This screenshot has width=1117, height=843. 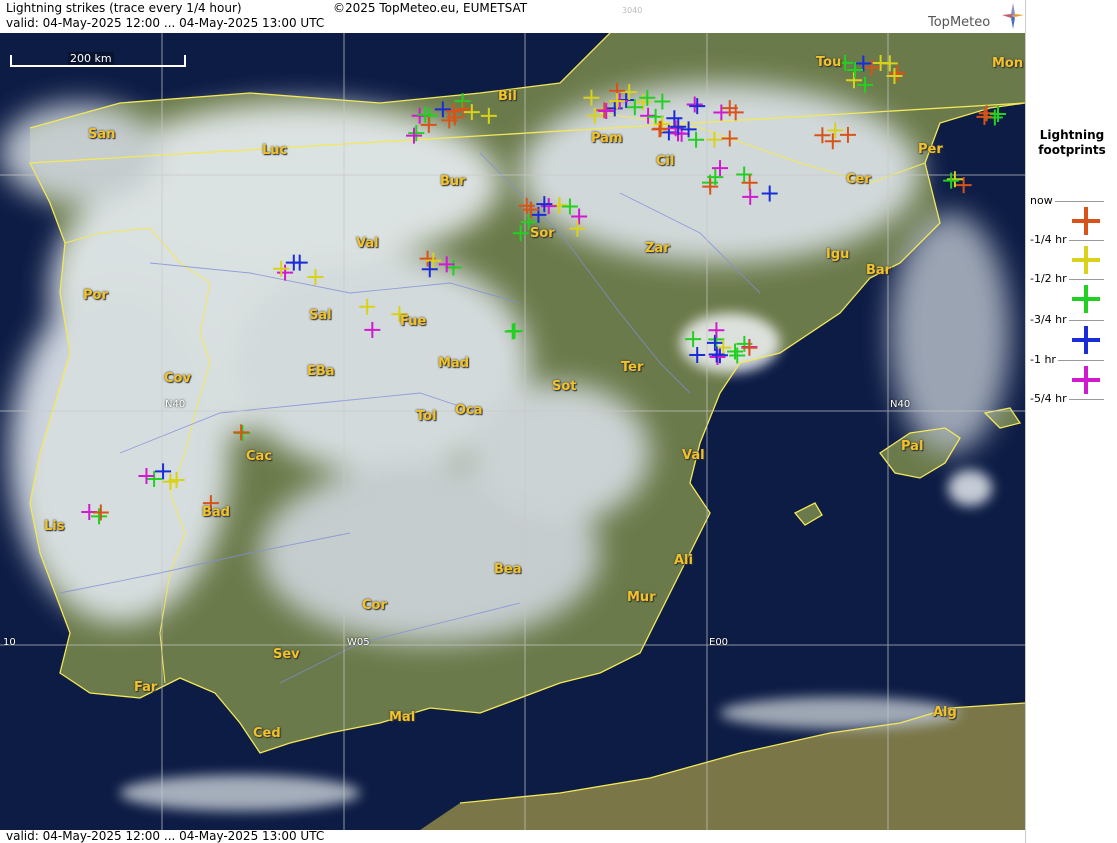 What do you see at coordinates (508, 569) in the screenshot?
I see `city-label: Bea` at bounding box center [508, 569].